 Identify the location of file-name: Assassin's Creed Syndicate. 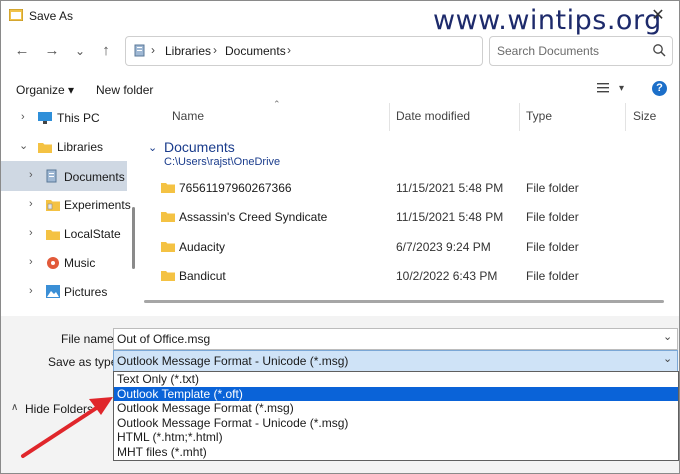
(253, 217).